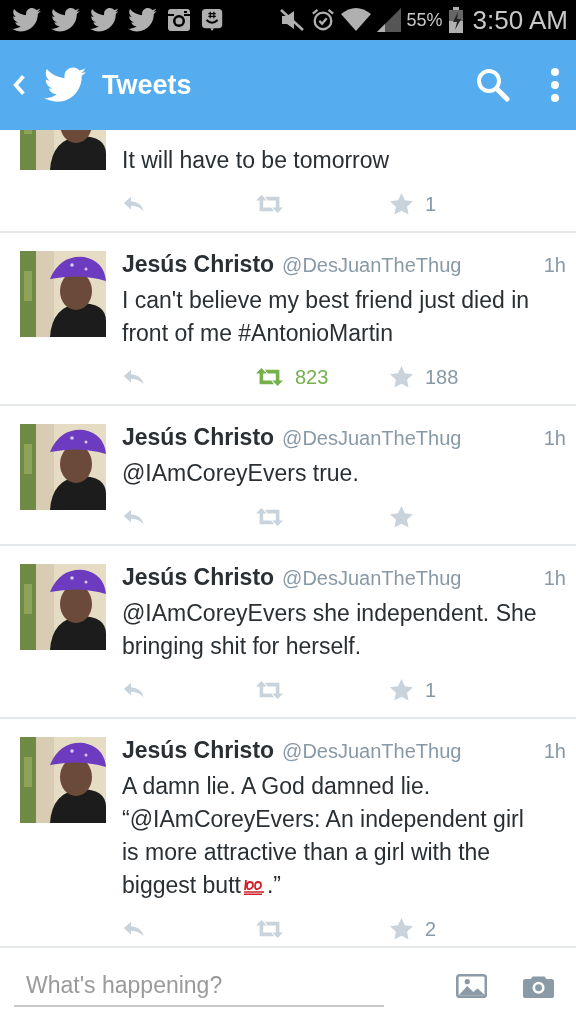 The image size is (576, 1024). I want to click on tweet-text: biggest butt, so click(181, 885).